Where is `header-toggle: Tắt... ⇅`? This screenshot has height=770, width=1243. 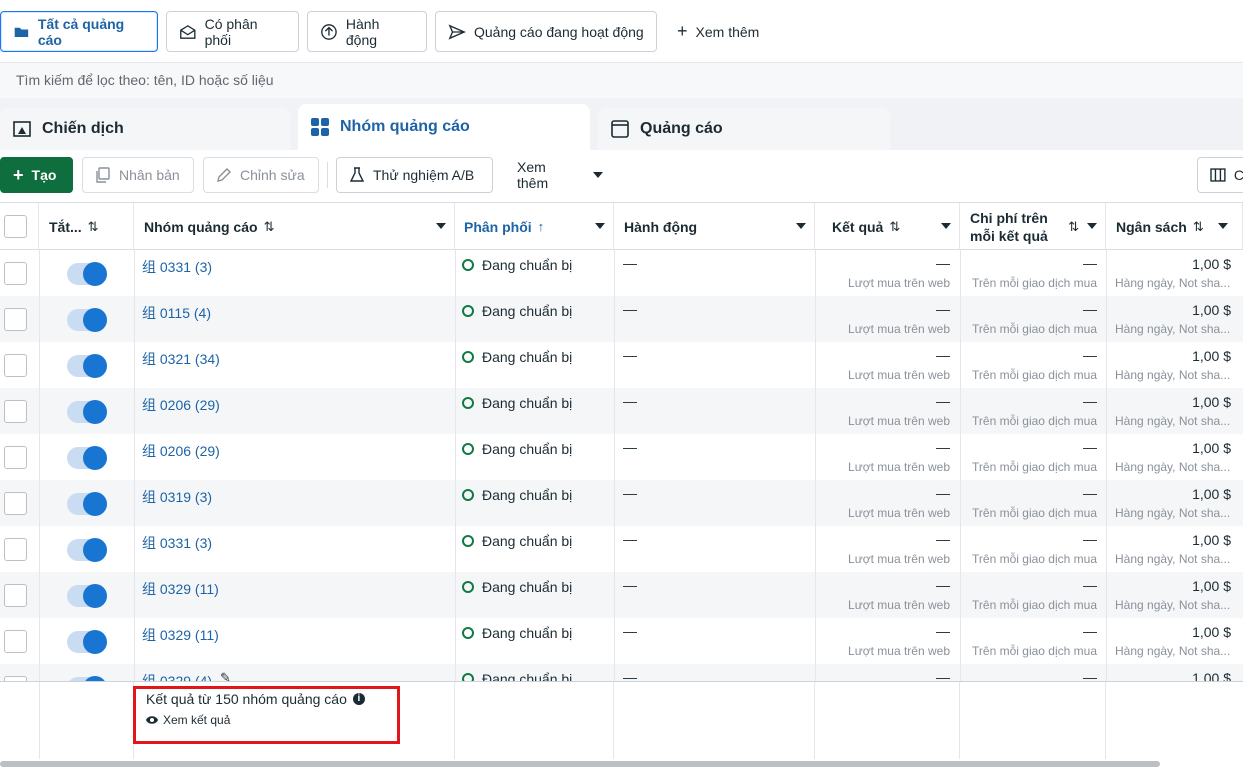 header-toggle: Tắt... ⇅ is located at coordinates (86, 226).